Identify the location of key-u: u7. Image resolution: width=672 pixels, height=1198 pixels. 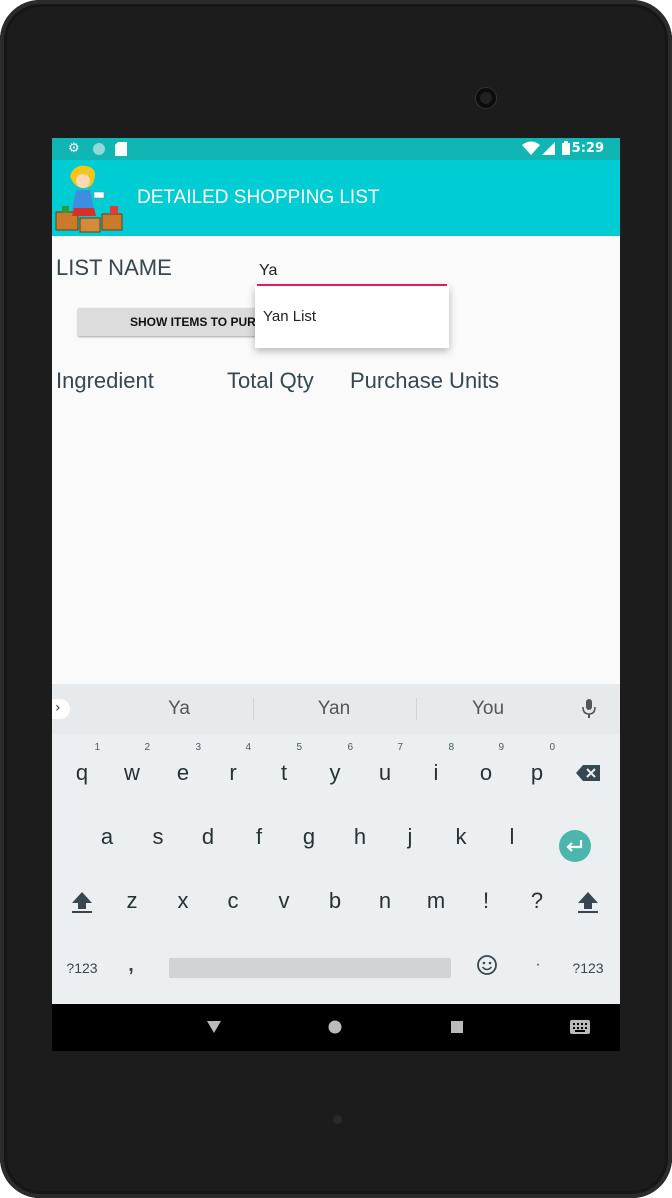
(385, 768).